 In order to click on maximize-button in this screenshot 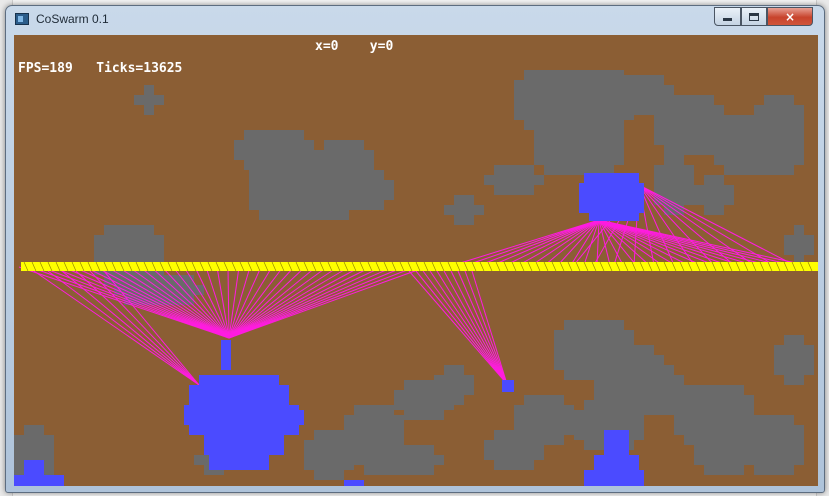, I will do `click(754, 16)`.